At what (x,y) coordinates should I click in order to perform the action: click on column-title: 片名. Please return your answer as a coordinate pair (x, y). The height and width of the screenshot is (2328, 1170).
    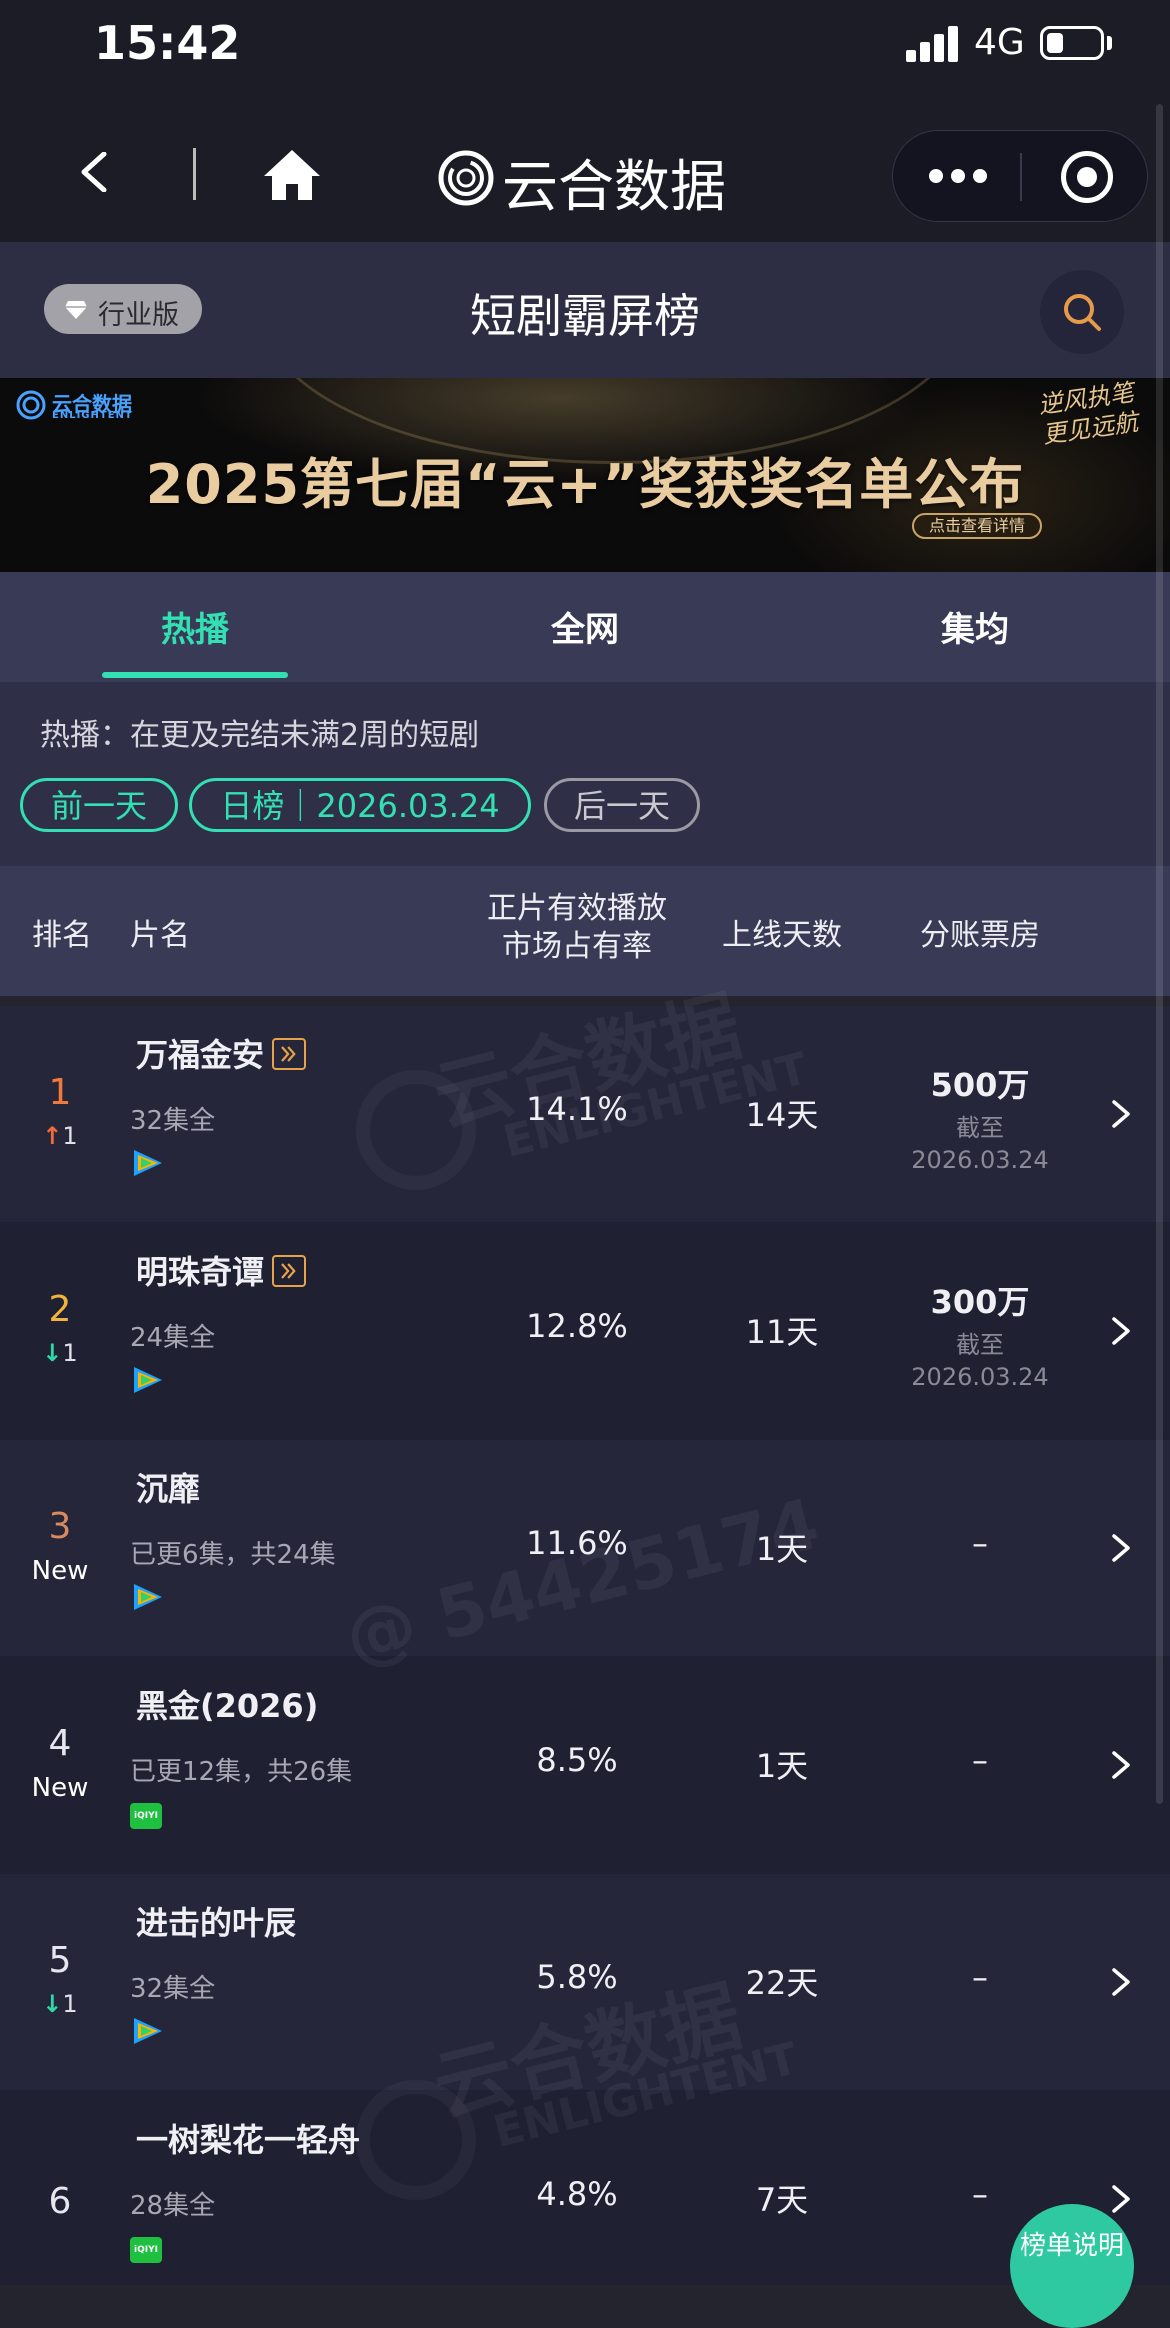
    Looking at the image, I should click on (160, 935).